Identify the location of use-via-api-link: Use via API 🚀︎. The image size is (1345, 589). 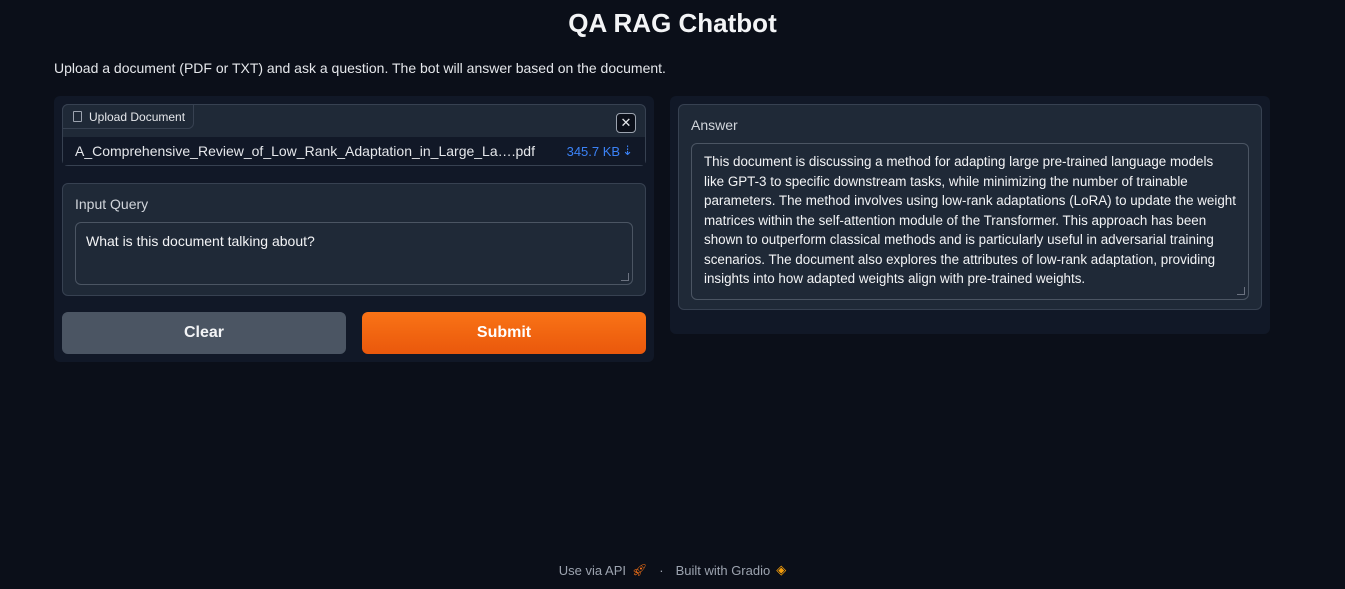
(603, 570).